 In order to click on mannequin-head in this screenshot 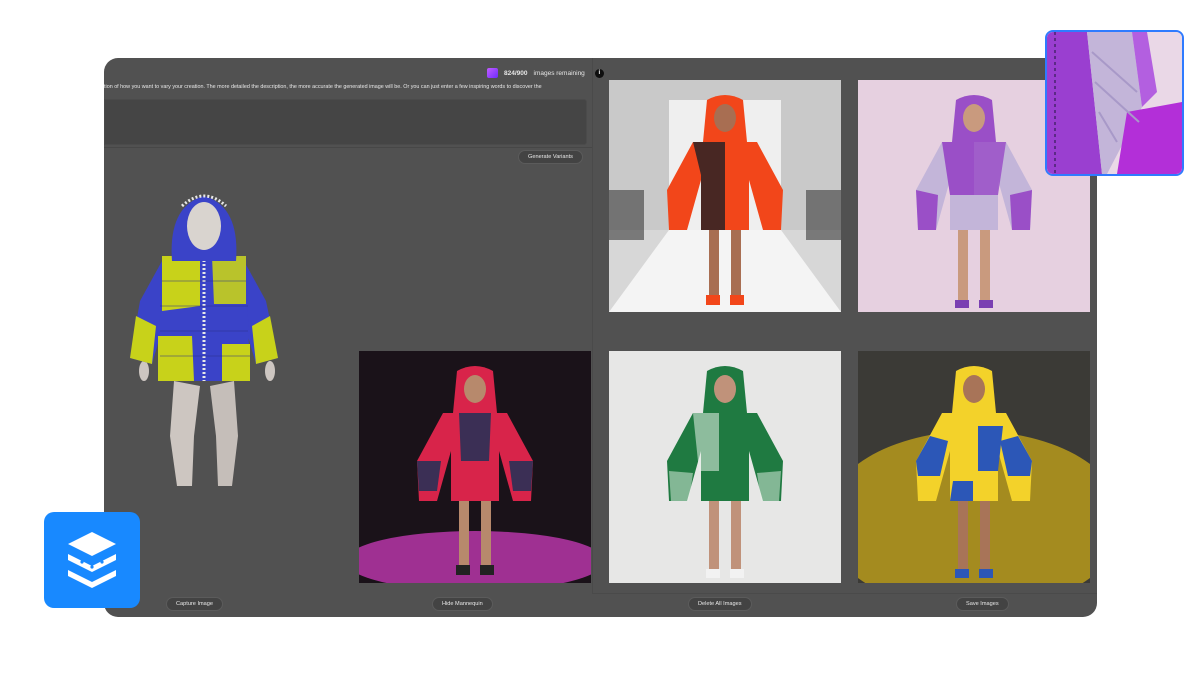, I will do `click(204, 226)`.